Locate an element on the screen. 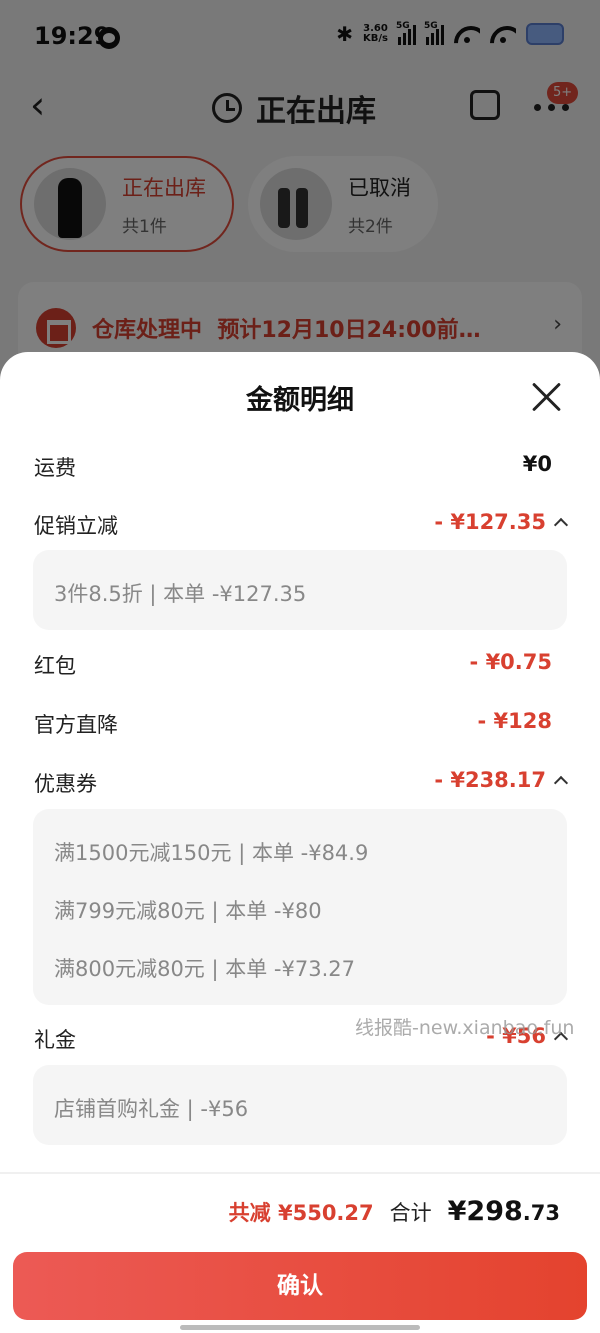  total-main: ¥298 is located at coordinates (485, 1211).